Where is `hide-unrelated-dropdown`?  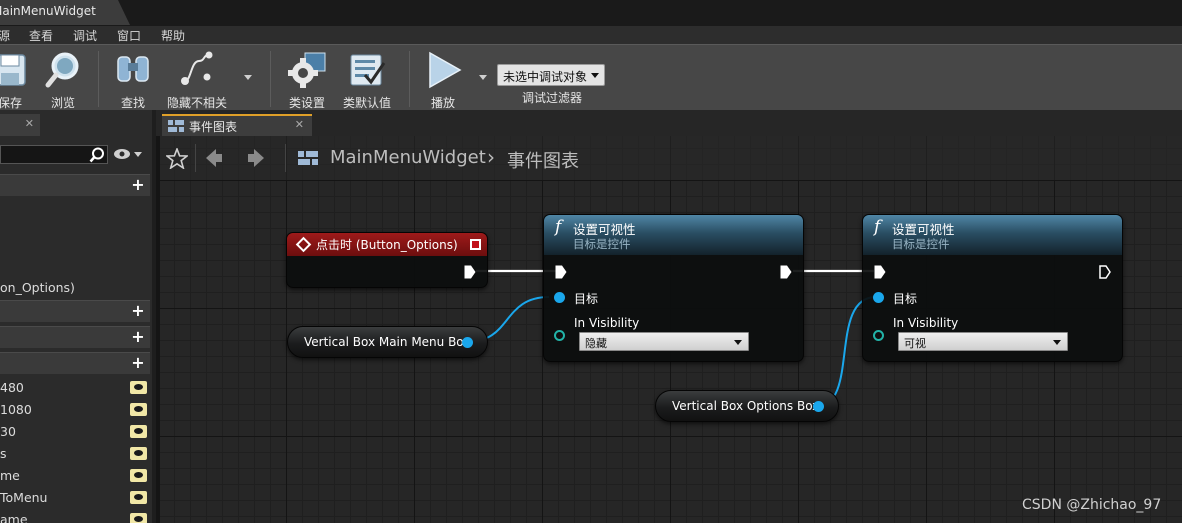 hide-unrelated-dropdown is located at coordinates (248, 77).